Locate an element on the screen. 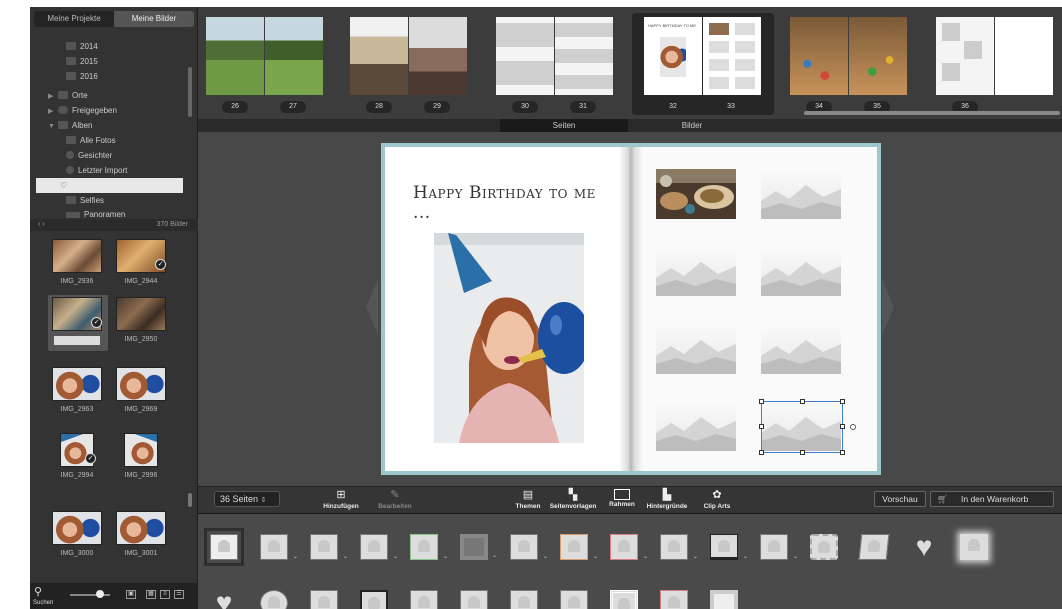 The image size is (1062, 609). tab-pages: Seiten is located at coordinates (564, 125).